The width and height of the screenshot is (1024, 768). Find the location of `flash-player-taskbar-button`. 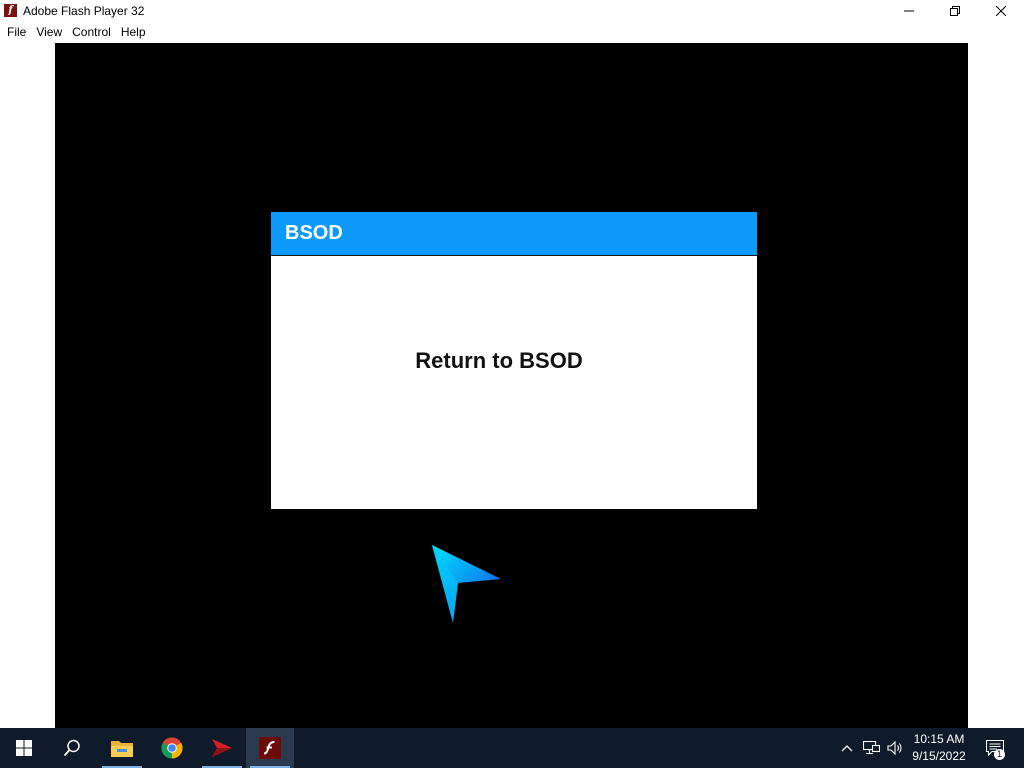

flash-player-taskbar-button is located at coordinates (270, 748).